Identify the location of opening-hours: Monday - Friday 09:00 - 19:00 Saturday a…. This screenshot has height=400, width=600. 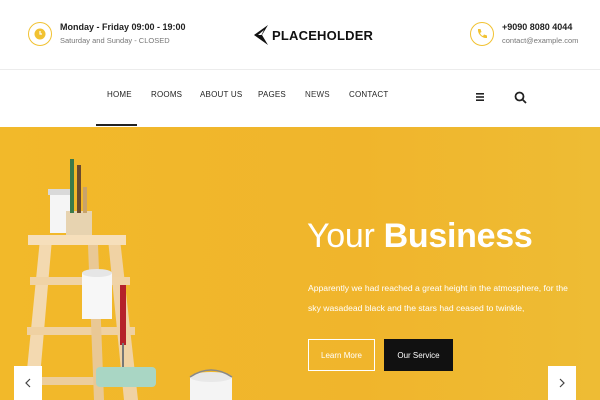
(107, 34).